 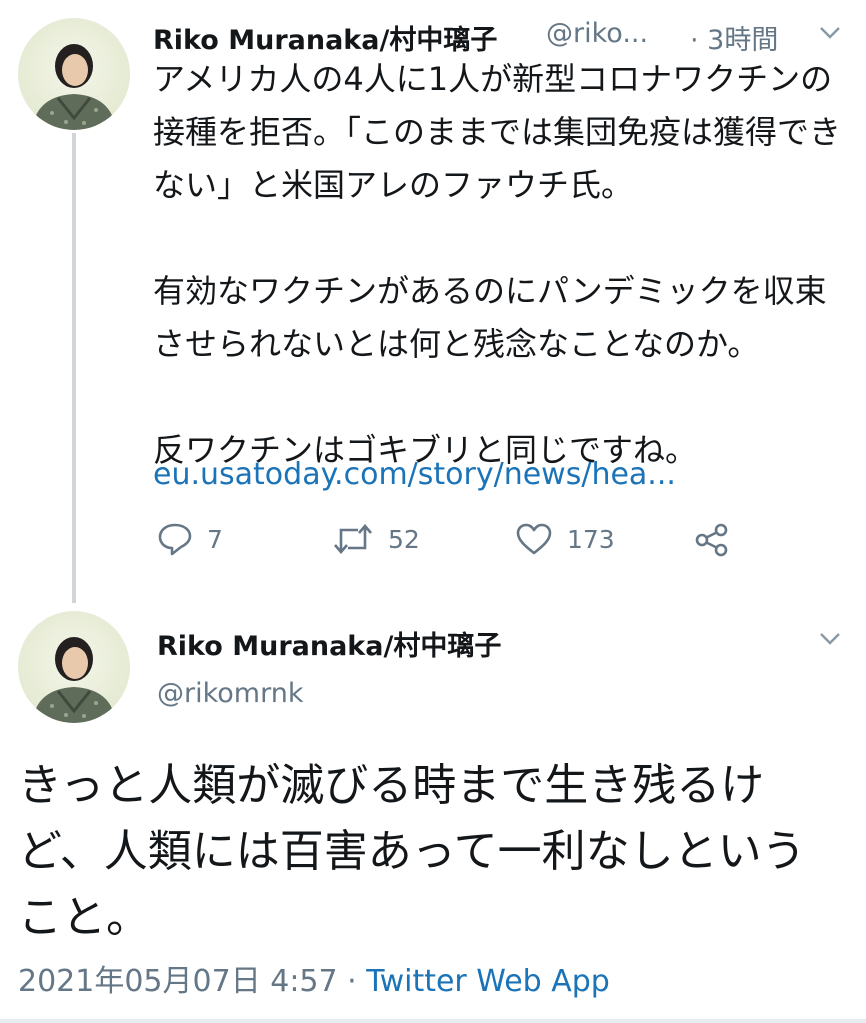 I want to click on share-button, so click(x=719, y=540).